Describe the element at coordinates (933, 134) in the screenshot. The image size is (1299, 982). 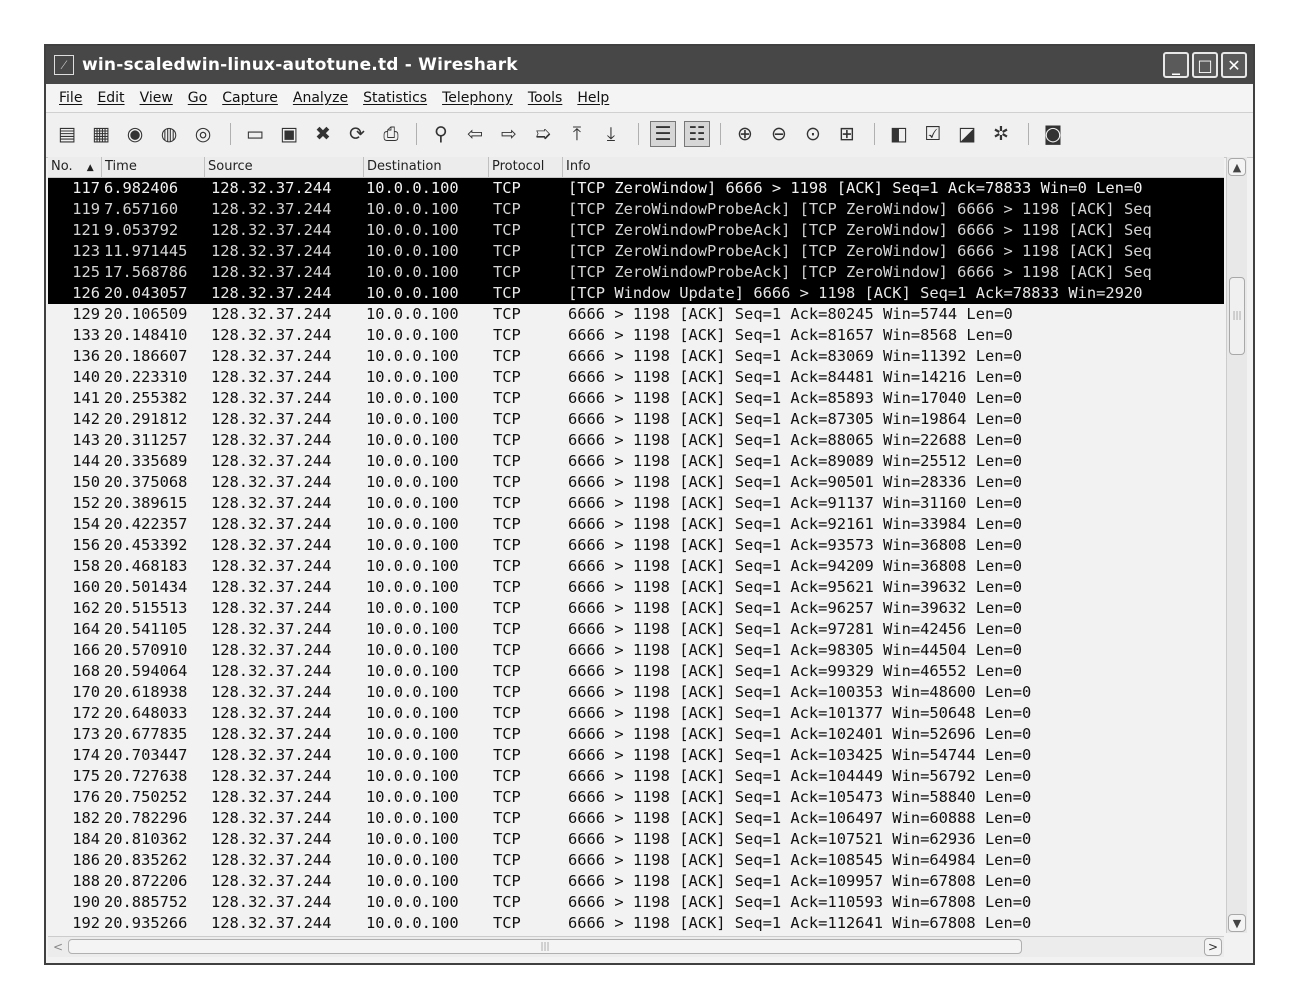
I see `display-filters-icon: ☑` at that location.